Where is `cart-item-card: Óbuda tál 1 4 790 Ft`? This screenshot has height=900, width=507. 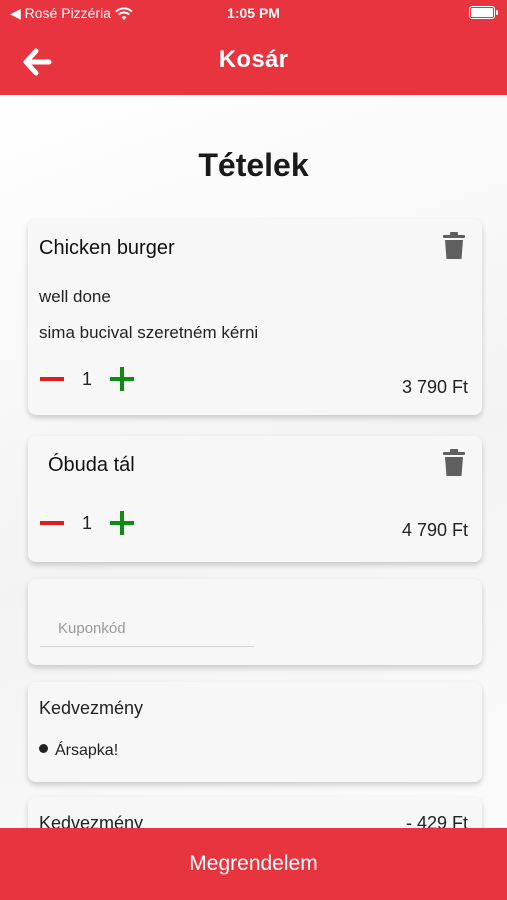
cart-item-card: Óbuda tál 1 4 790 Ft is located at coordinates (255, 499).